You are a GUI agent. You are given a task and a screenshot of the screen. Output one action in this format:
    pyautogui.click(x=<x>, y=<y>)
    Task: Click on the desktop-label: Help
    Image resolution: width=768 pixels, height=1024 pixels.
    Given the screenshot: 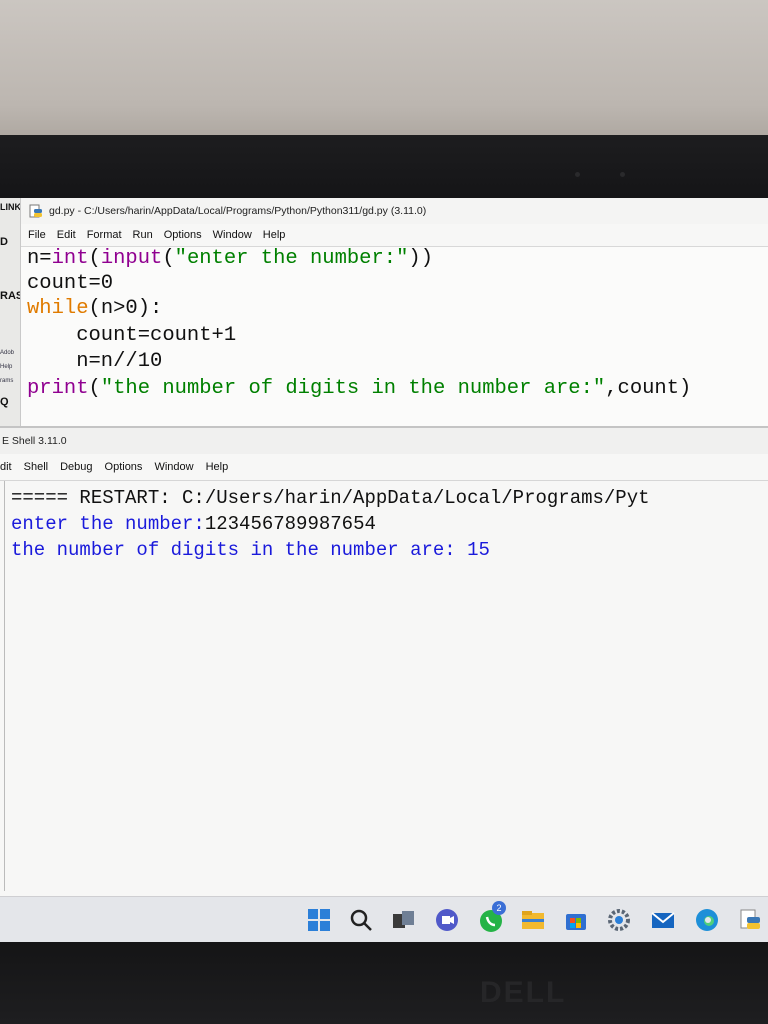 What is the action you would take?
    pyautogui.click(x=6, y=367)
    